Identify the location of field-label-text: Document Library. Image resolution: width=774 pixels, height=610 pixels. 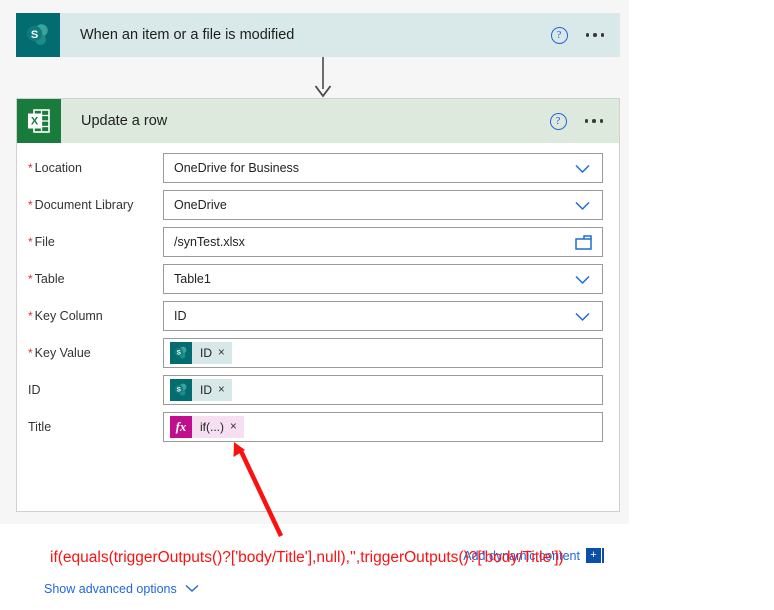
(84, 204).